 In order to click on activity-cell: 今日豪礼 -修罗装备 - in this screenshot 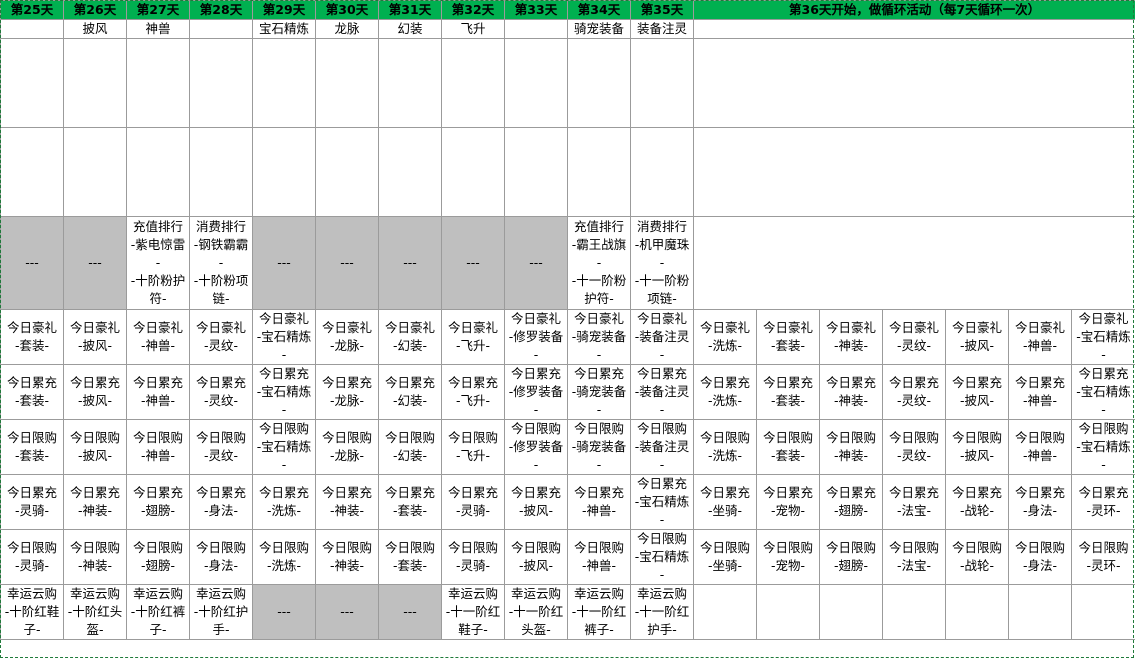, I will do `click(536, 337)`.